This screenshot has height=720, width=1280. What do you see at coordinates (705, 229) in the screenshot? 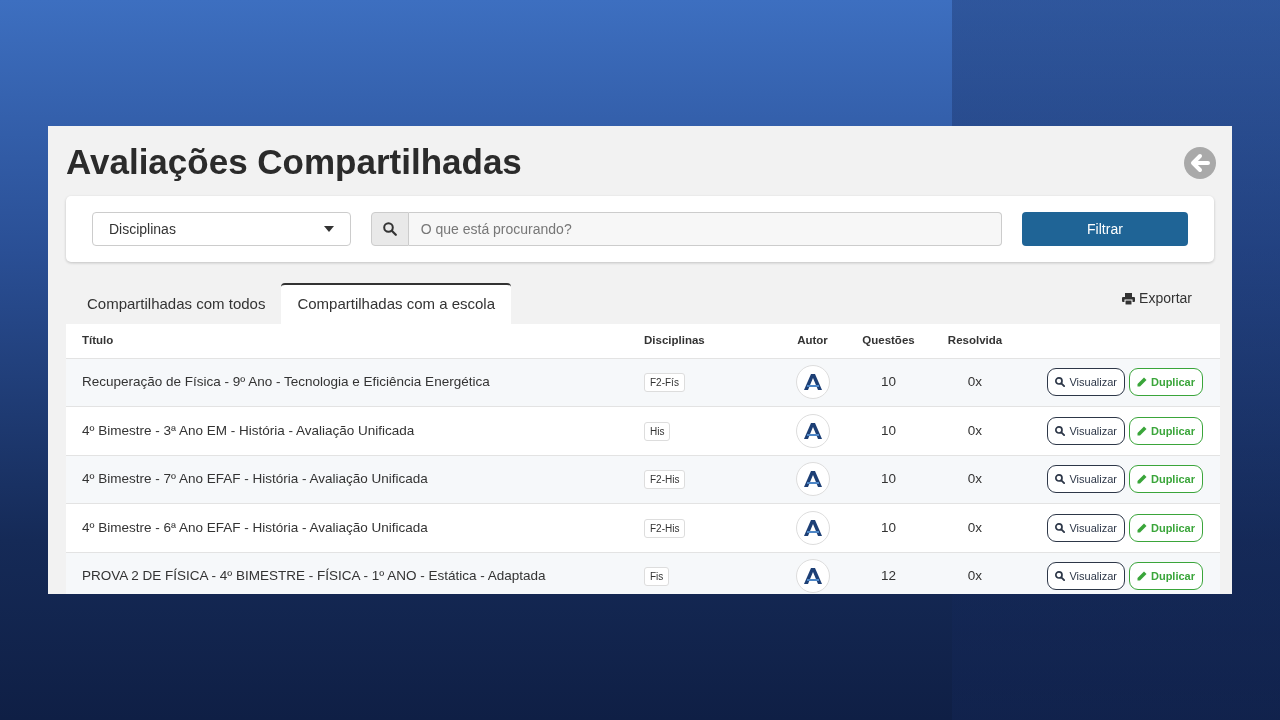
I see `search-field: O que está procurando?` at bounding box center [705, 229].